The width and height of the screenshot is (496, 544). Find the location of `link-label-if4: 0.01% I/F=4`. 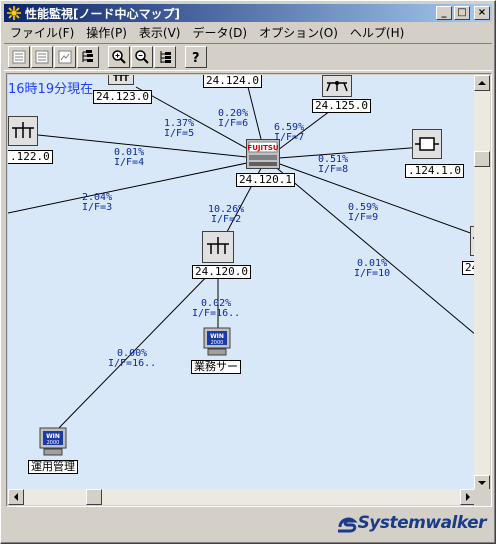

link-label-if4: 0.01% I/F=4 is located at coordinates (129, 158).